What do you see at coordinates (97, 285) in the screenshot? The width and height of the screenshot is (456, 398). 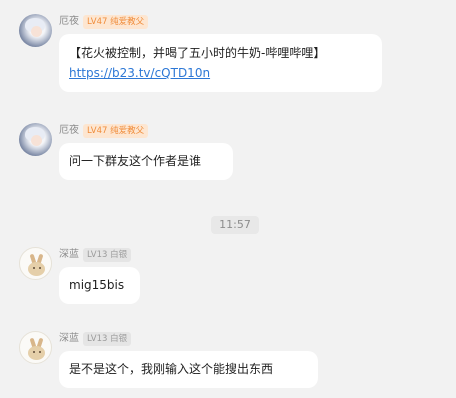 I see `message-text: mig15bis` at bounding box center [97, 285].